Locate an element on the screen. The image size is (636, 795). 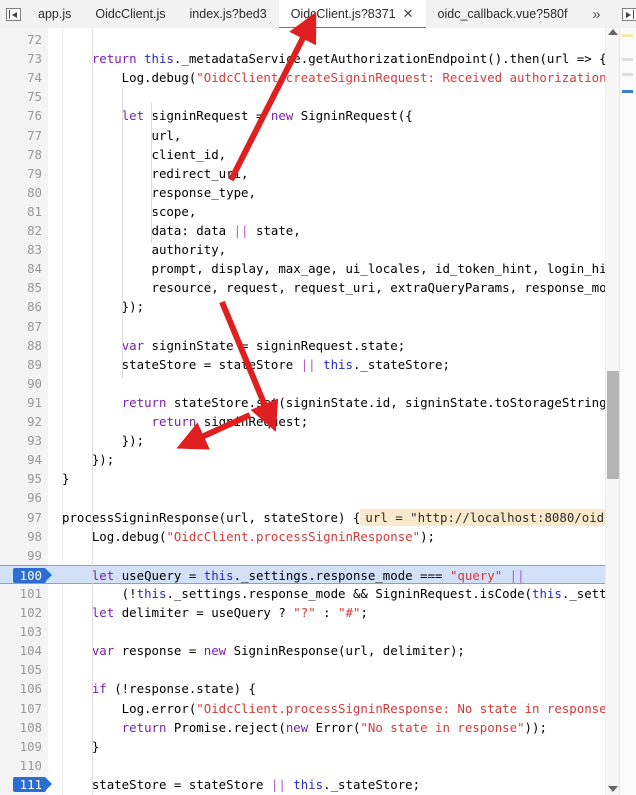
line-number: 91 is located at coordinates (34, 402).